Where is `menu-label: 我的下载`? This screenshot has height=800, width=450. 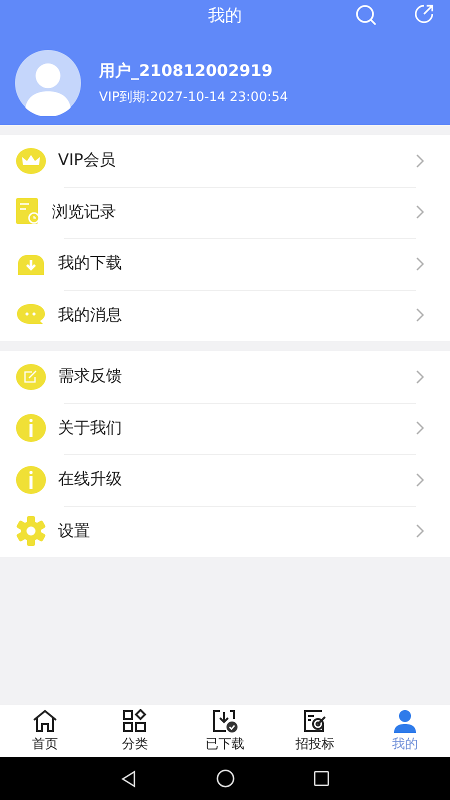 menu-label: 我的下载 is located at coordinates (90, 263).